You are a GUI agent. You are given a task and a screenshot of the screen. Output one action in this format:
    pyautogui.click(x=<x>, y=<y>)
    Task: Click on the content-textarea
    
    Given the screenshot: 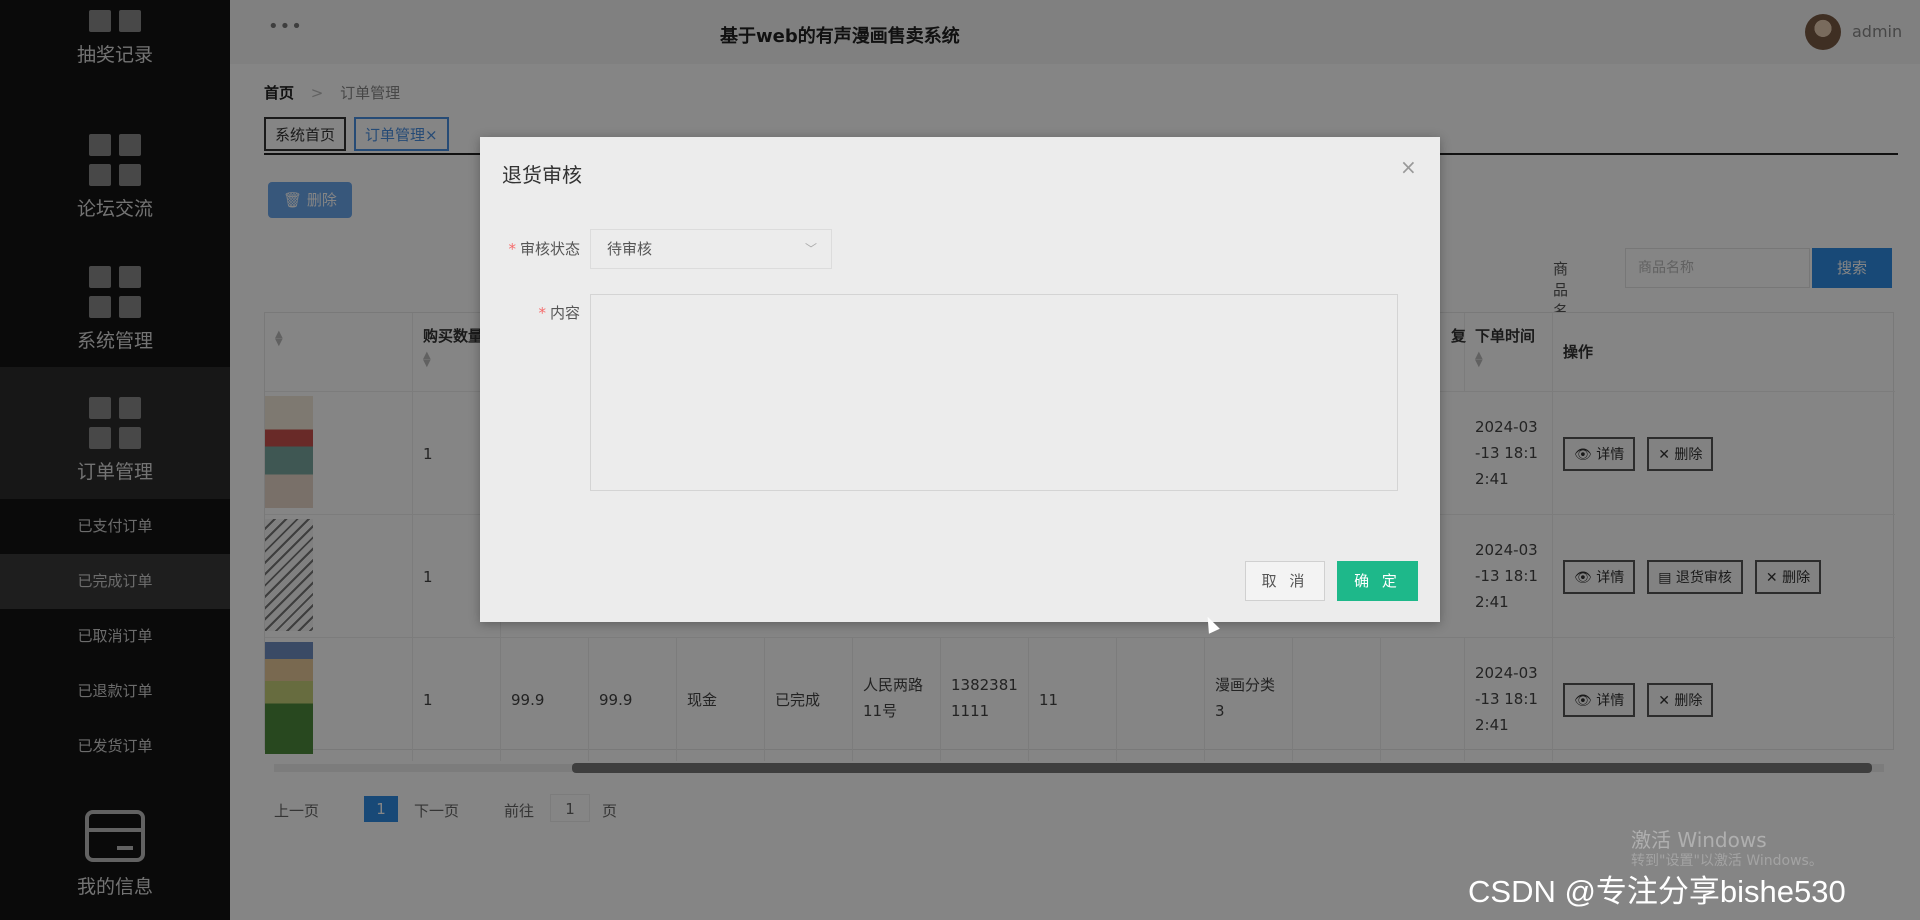 What is the action you would take?
    pyautogui.click(x=994, y=392)
    